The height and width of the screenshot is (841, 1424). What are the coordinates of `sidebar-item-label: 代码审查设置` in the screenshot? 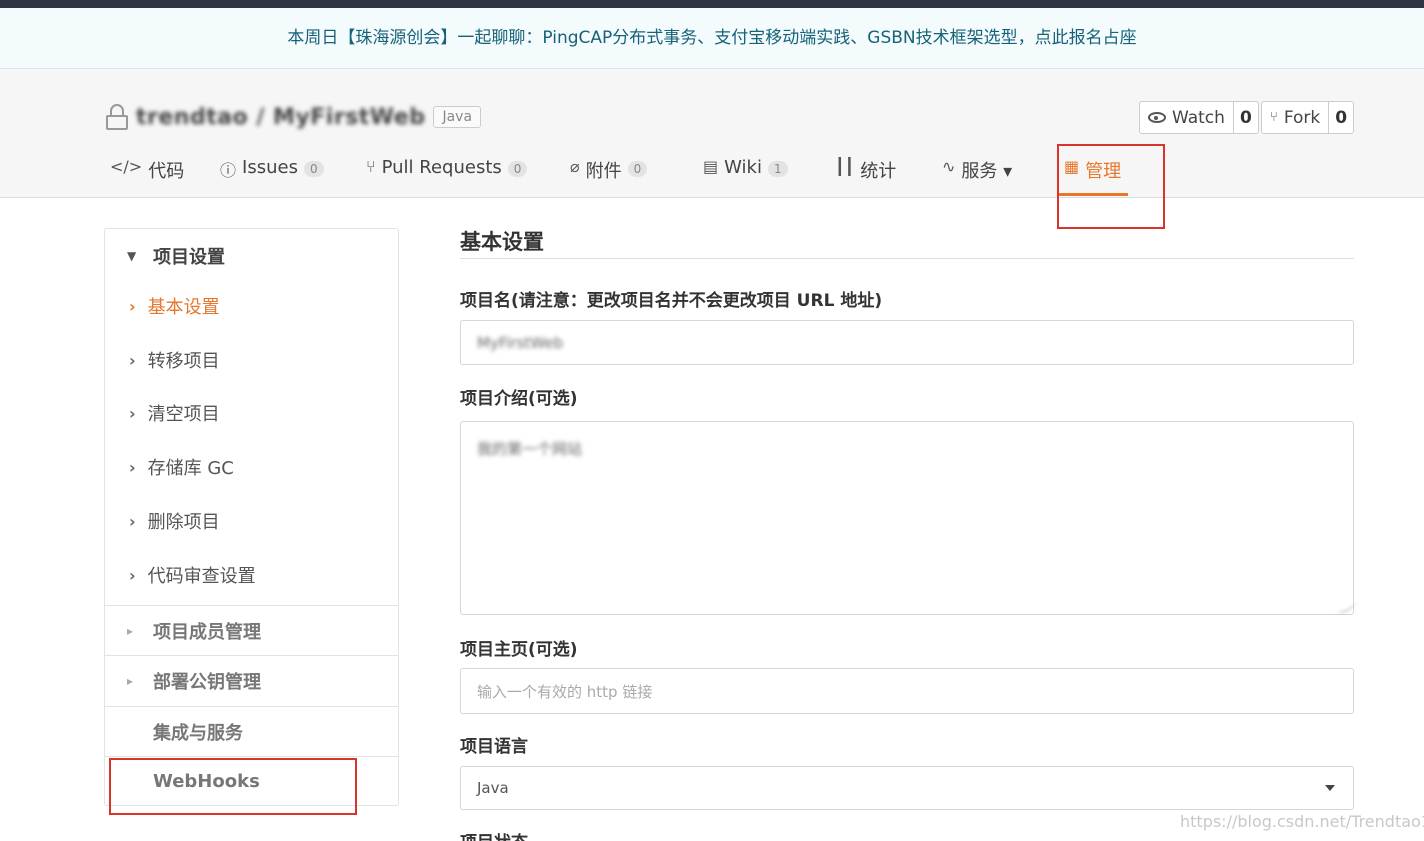 It's located at (201, 576).